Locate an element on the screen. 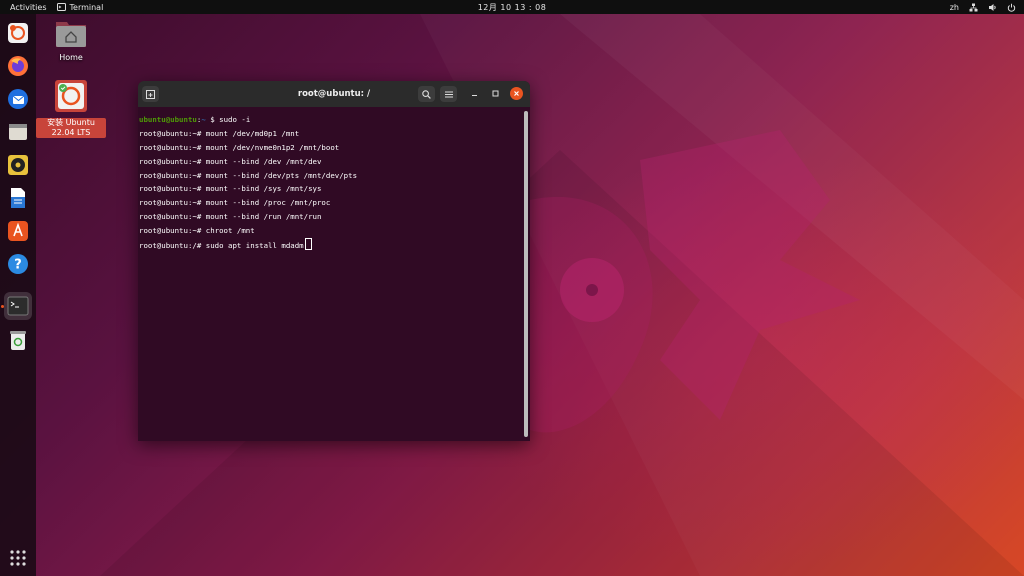 The image size is (1024, 576). top-bar: Activities Terminal 12月 10 13 : 08 zh is located at coordinates (512, 7).